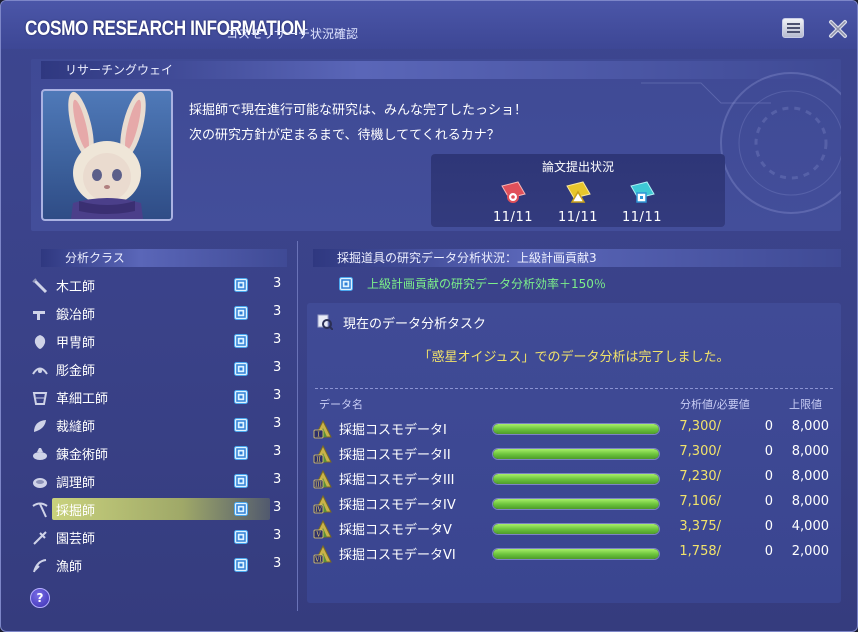 Image resolution: width=858 pixels, height=632 pixels. I want to click on close-button, so click(838, 28).